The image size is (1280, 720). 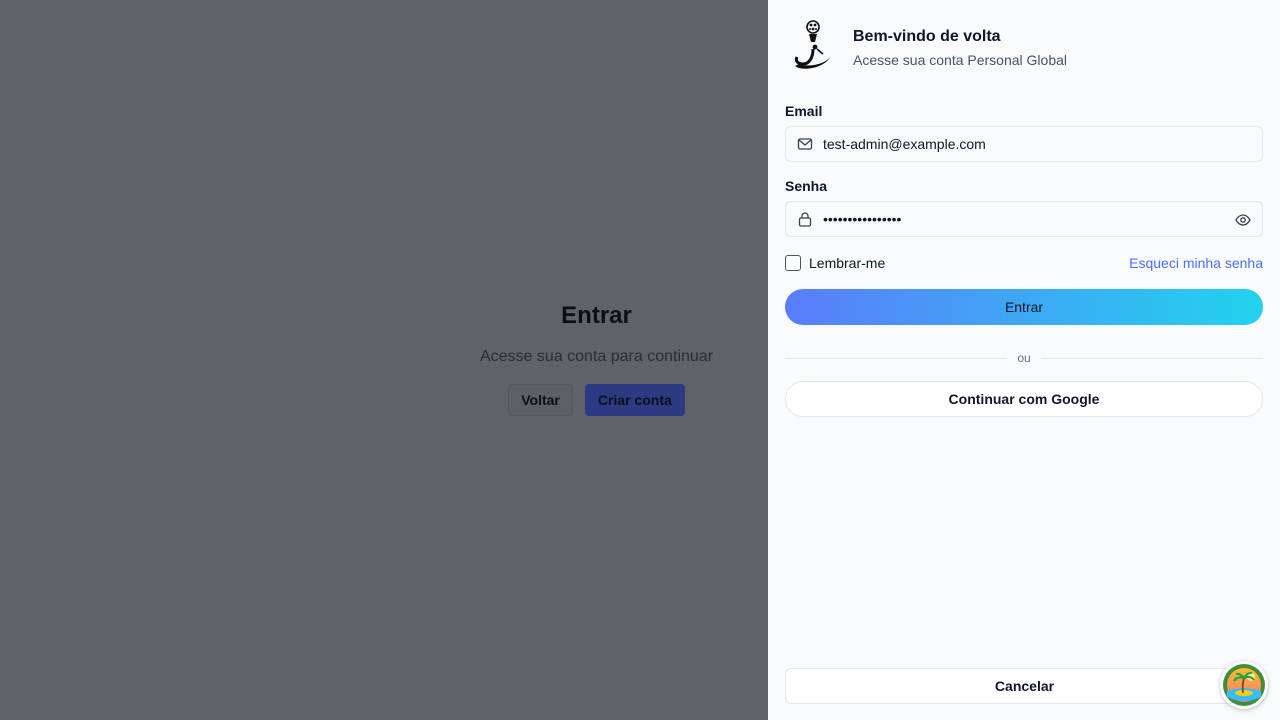 What do you see at coordinates (1037, 219) in the screenshot?
I see `password-input: ••••••••••••••••` at bounding box center [1037, 219].